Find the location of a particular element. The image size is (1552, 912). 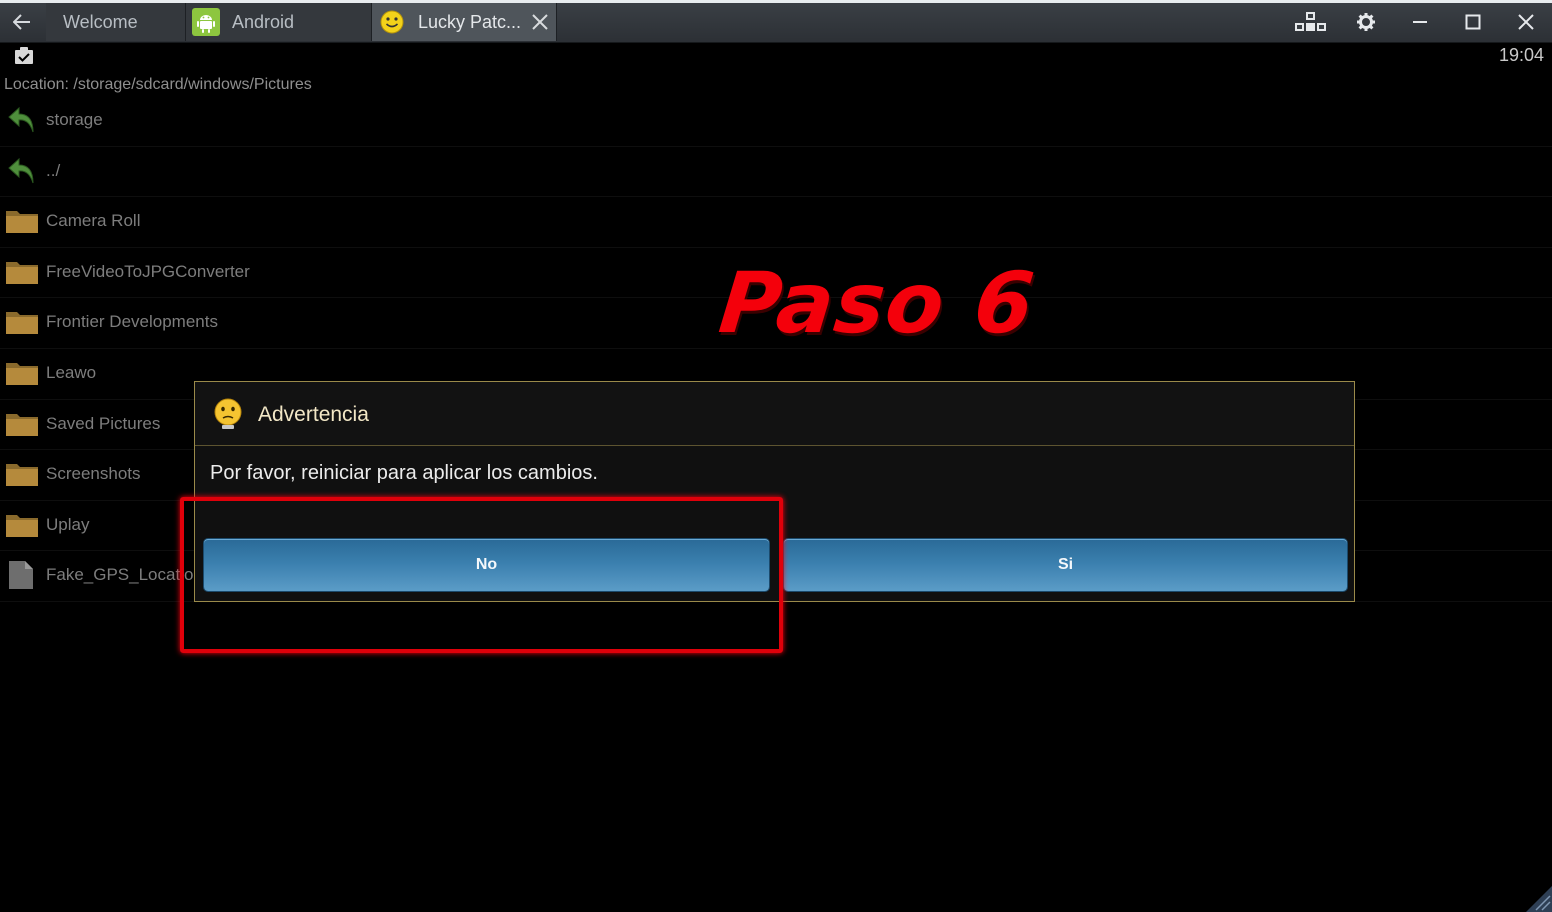

dialog-title: Advertencia is located at coordinates (313, 414).